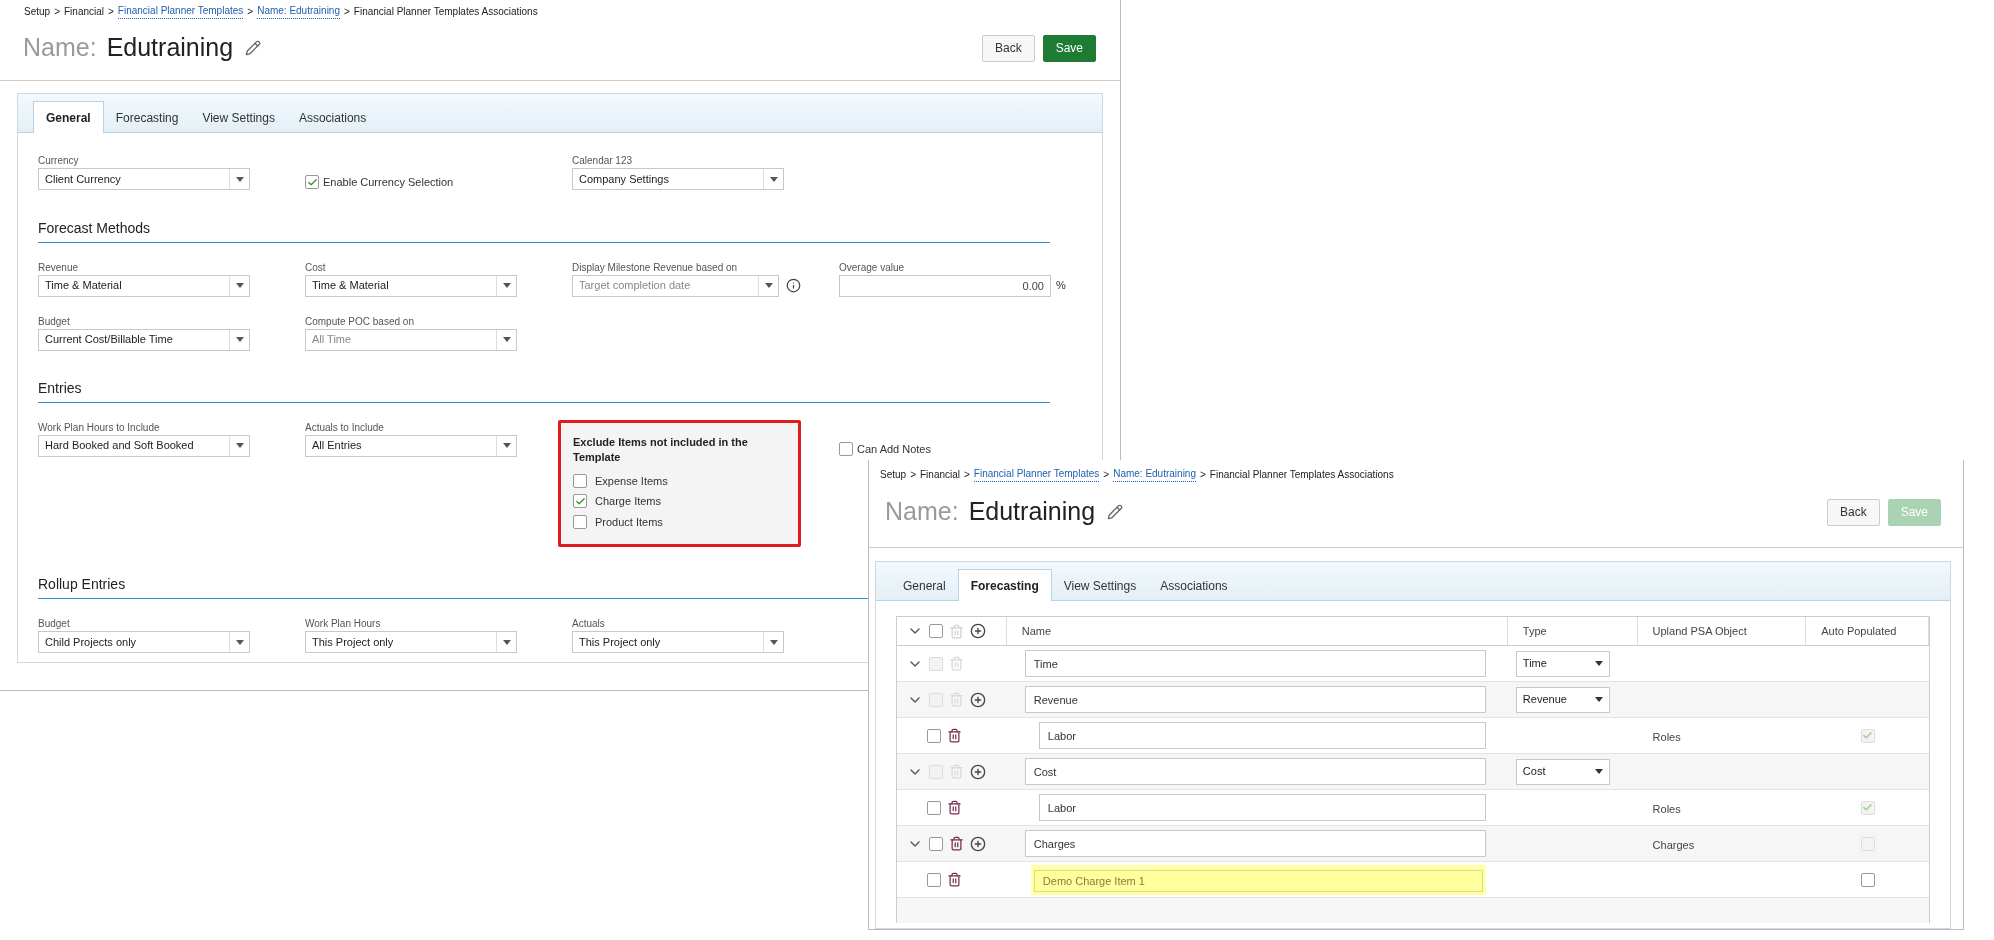 The image size is (1994, 940). Describe the element at coordinates (1699, 631) in the screenshot. I see `column-header: Upland PSA Object` at that location.